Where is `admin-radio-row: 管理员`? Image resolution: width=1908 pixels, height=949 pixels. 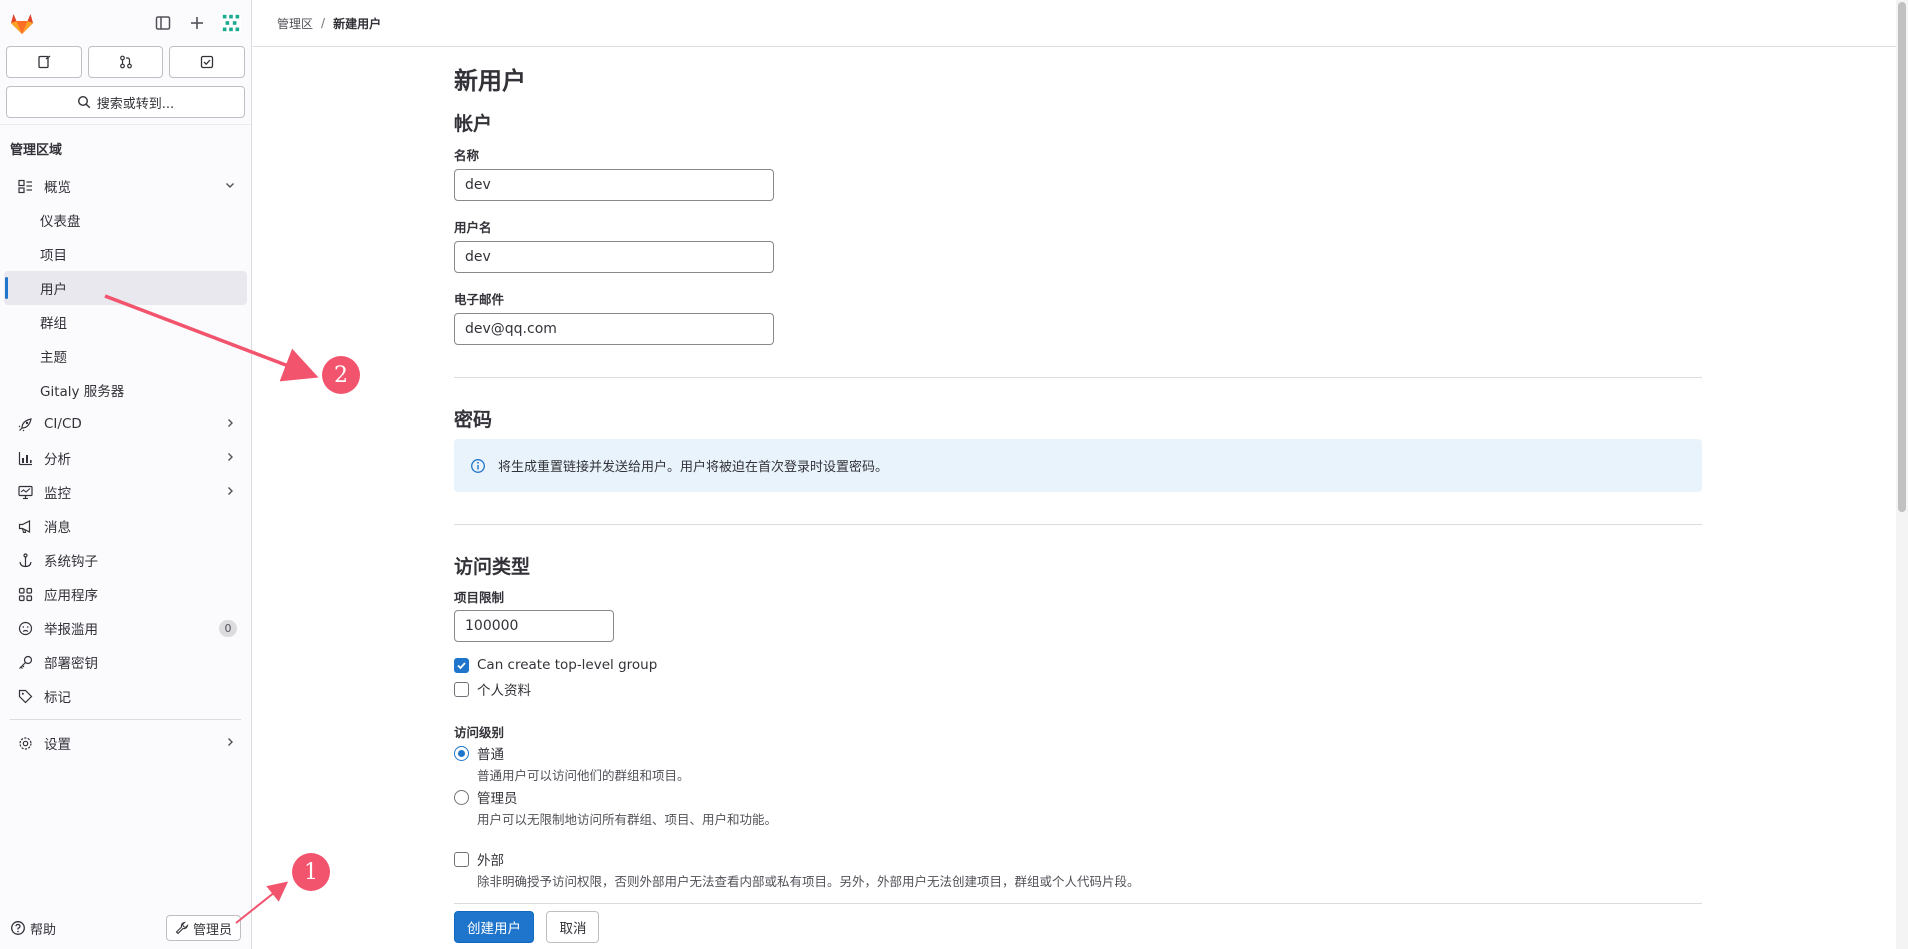
admin-radio-row: 管理员 is located at coordinates (615, 797).